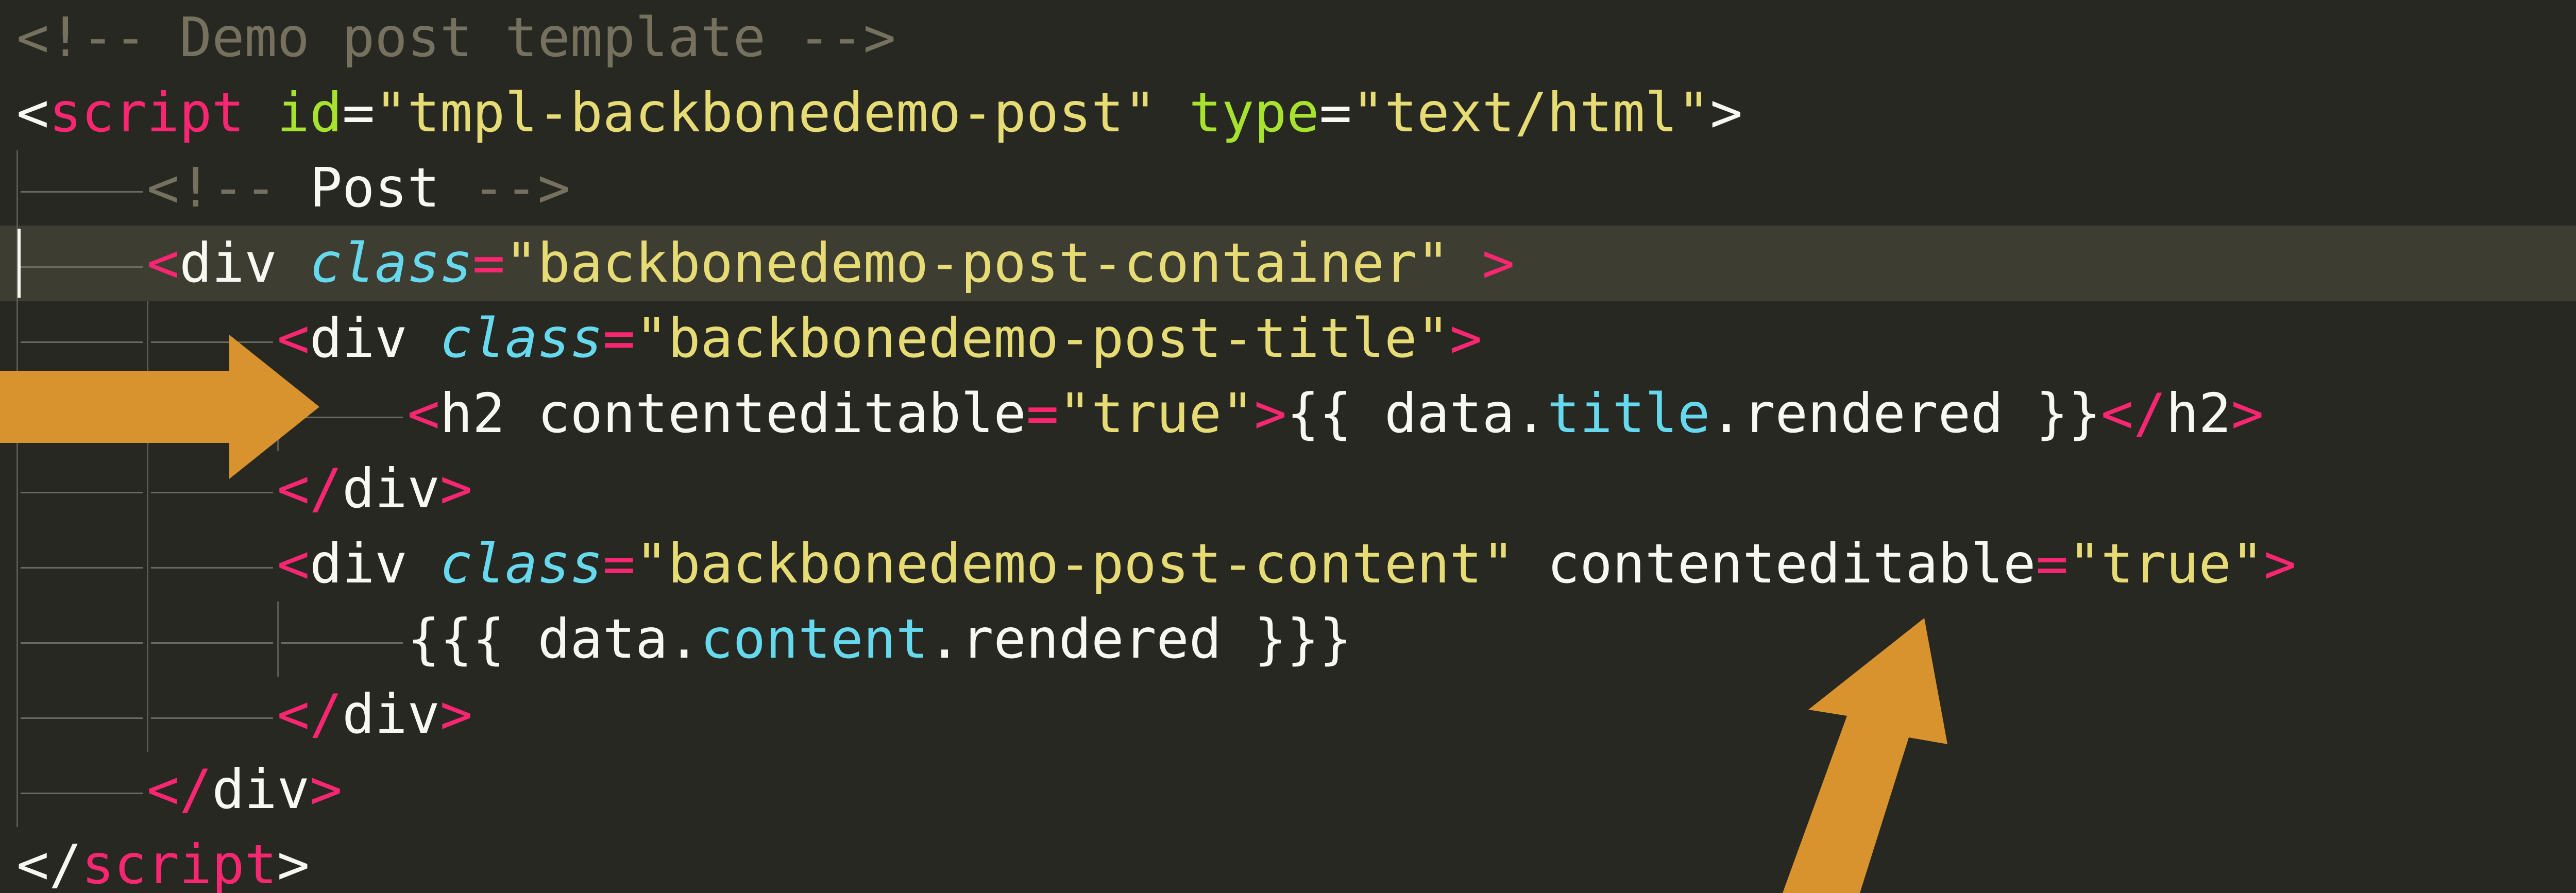 The image size is (2576, 893). Describe the element at coordinates (1288, 188) in the screenshot. I see `code-line: <!-- Post -->` at that location.